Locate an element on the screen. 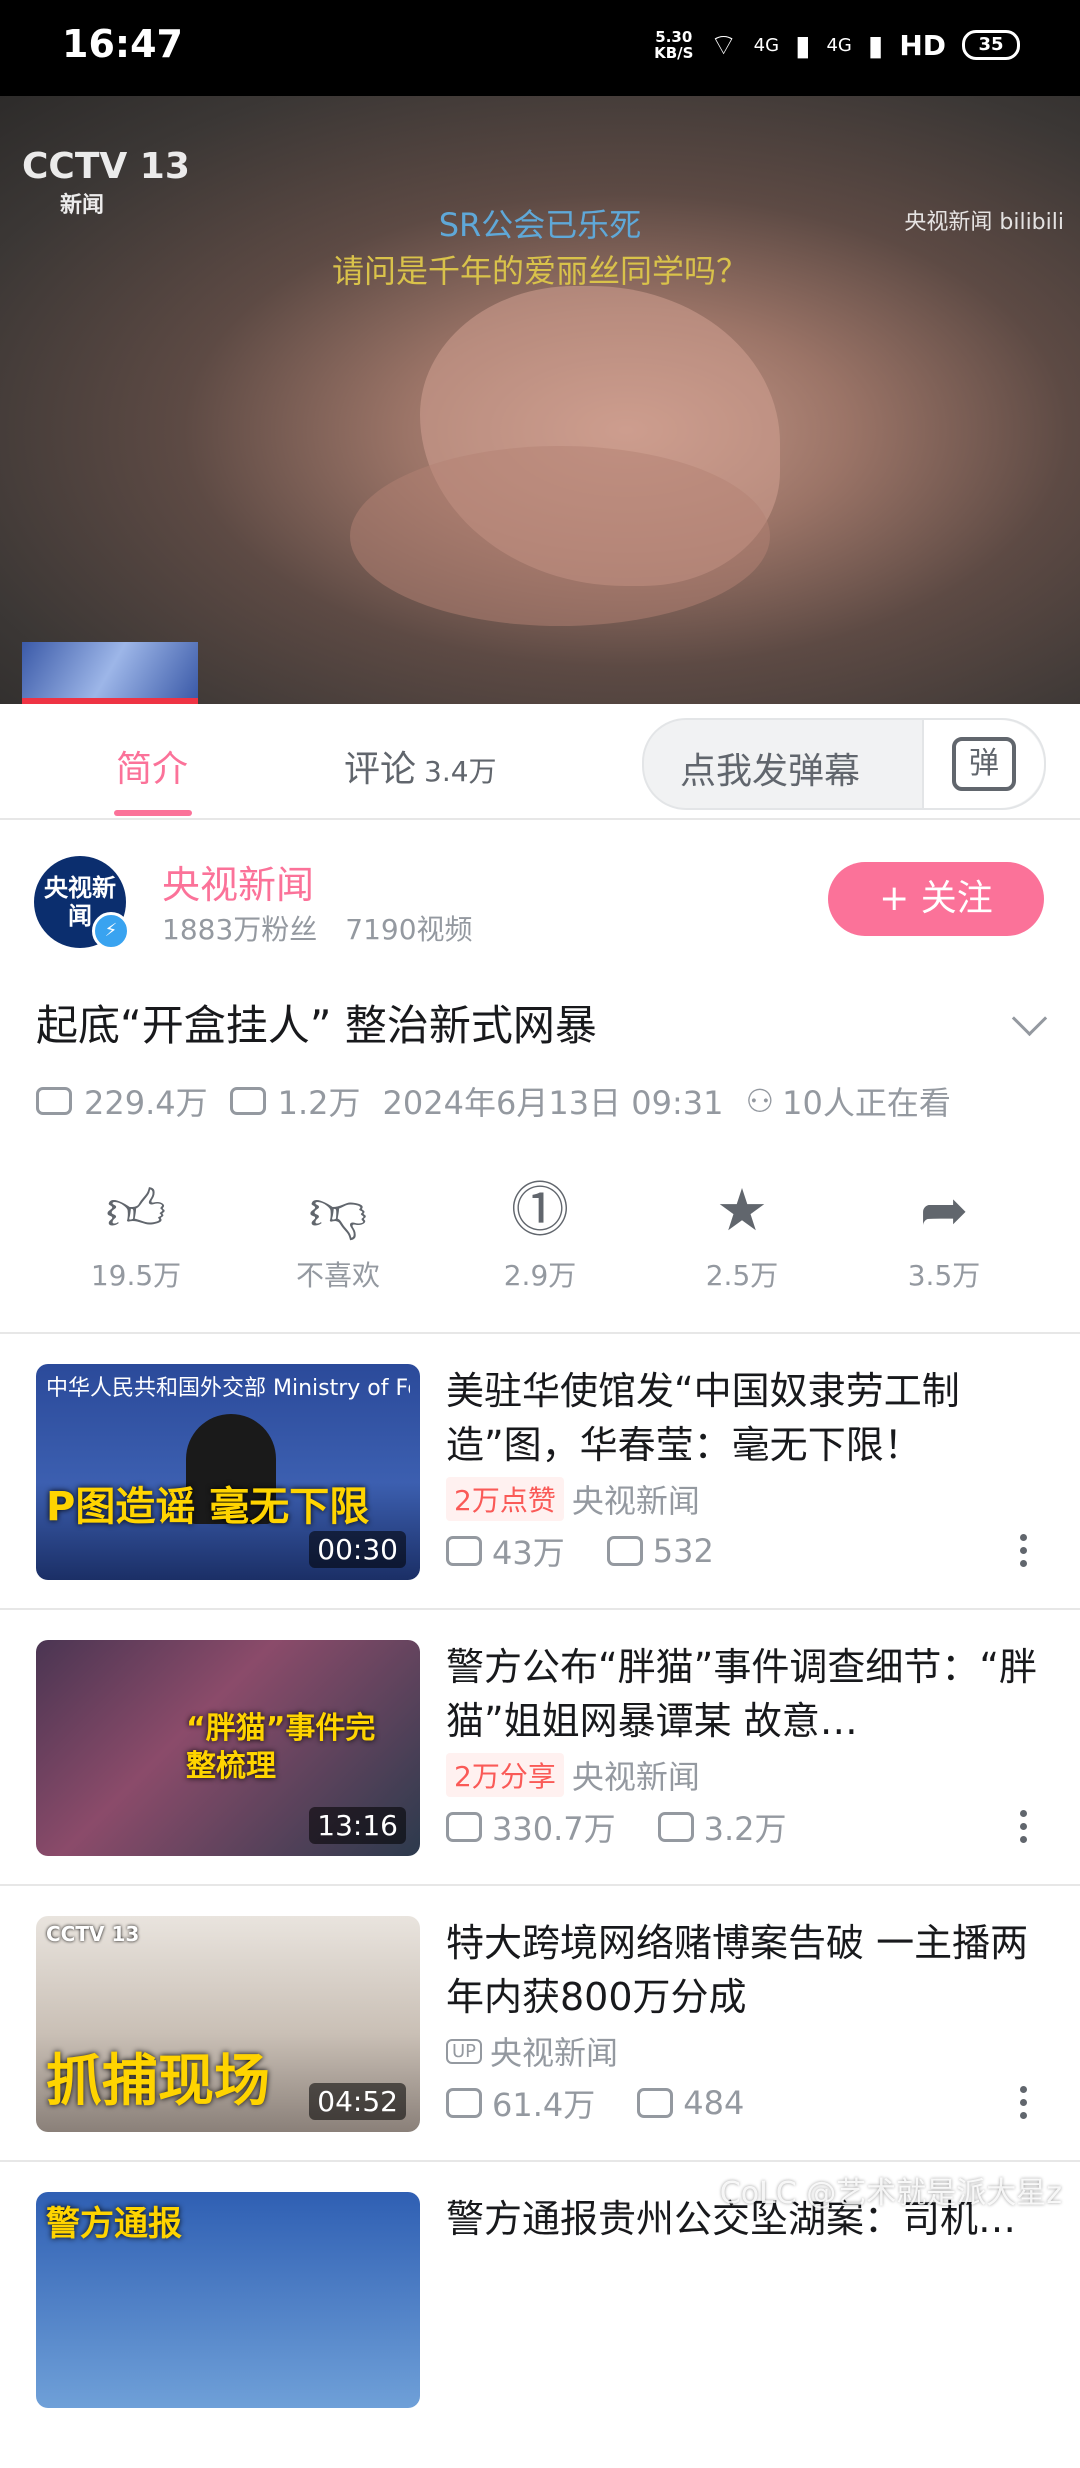 This screenshot has height=2468, width=1080. coin-button: ⓵ 2.9万 is located at coordinates (540, 1232).